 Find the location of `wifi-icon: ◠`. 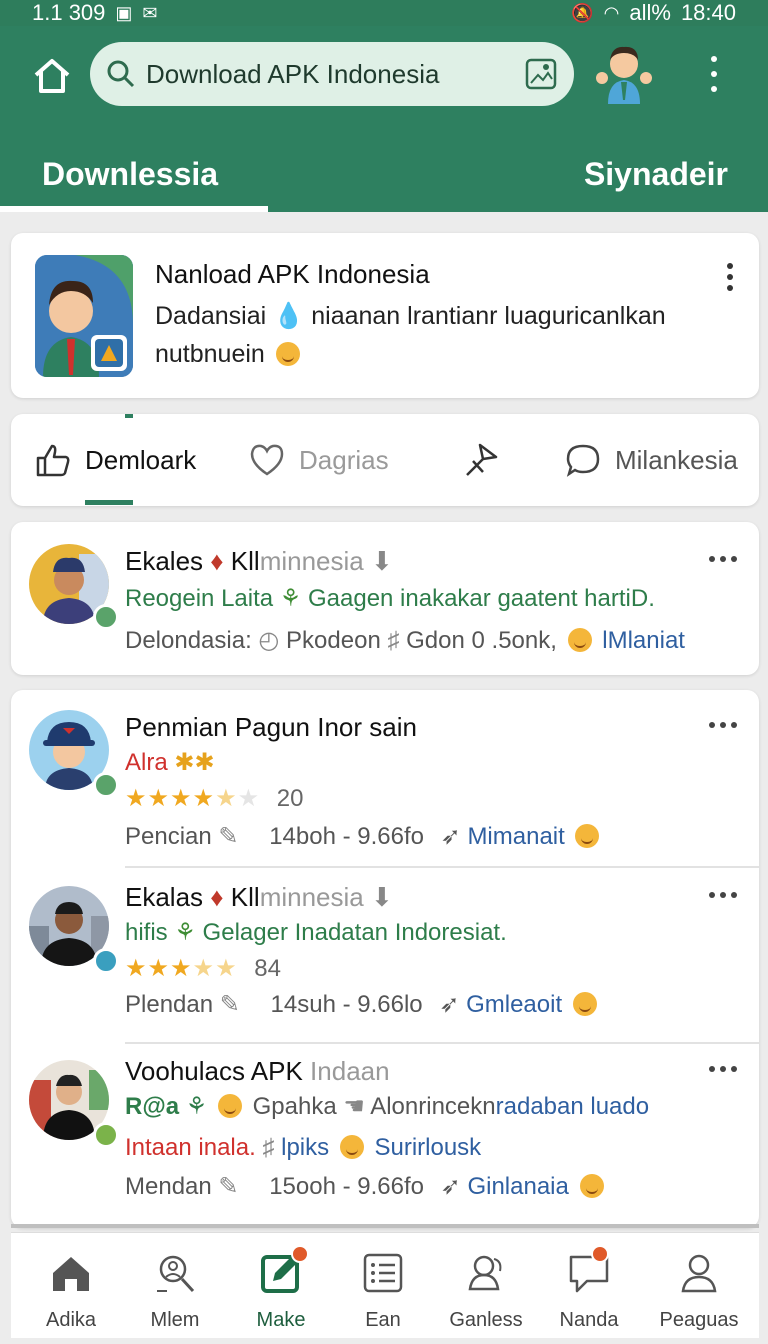

wifi-icon: ◠ is located at coordinates (611, 12).